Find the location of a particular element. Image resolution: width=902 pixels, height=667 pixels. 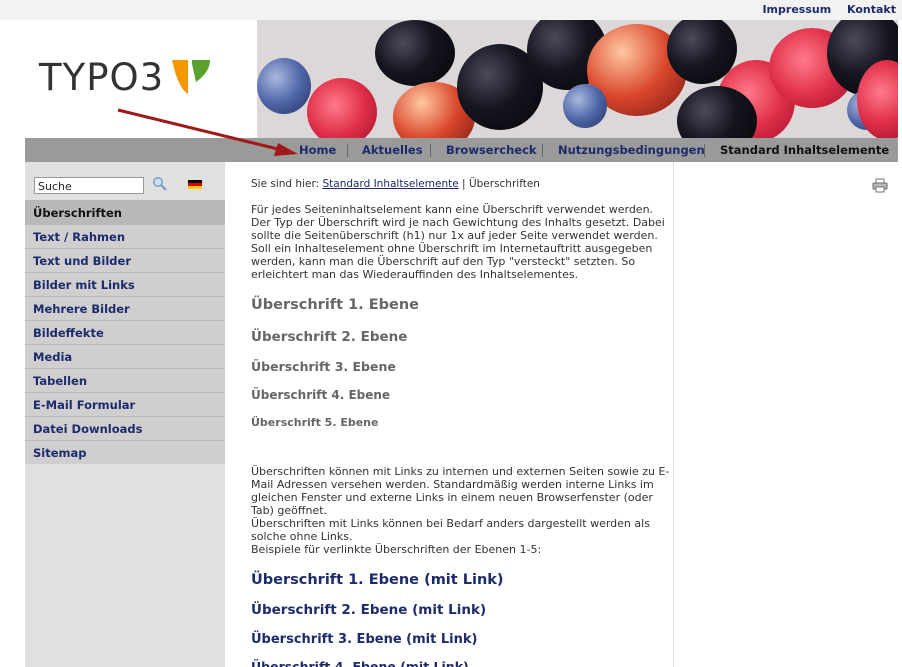

sidebar-item-mehrere-bilder: Mehrere Bilder is located at coordinates (125, 308).